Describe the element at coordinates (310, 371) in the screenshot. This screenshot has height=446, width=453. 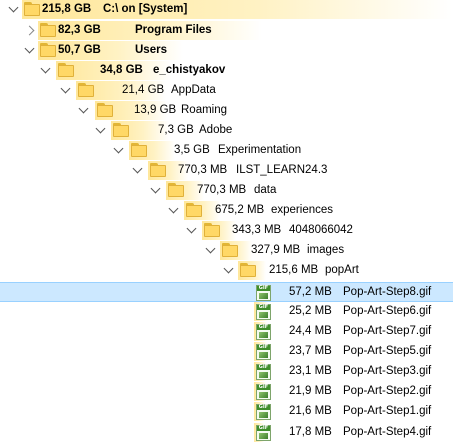
I see `item-size: 23,1 MB` at that location.